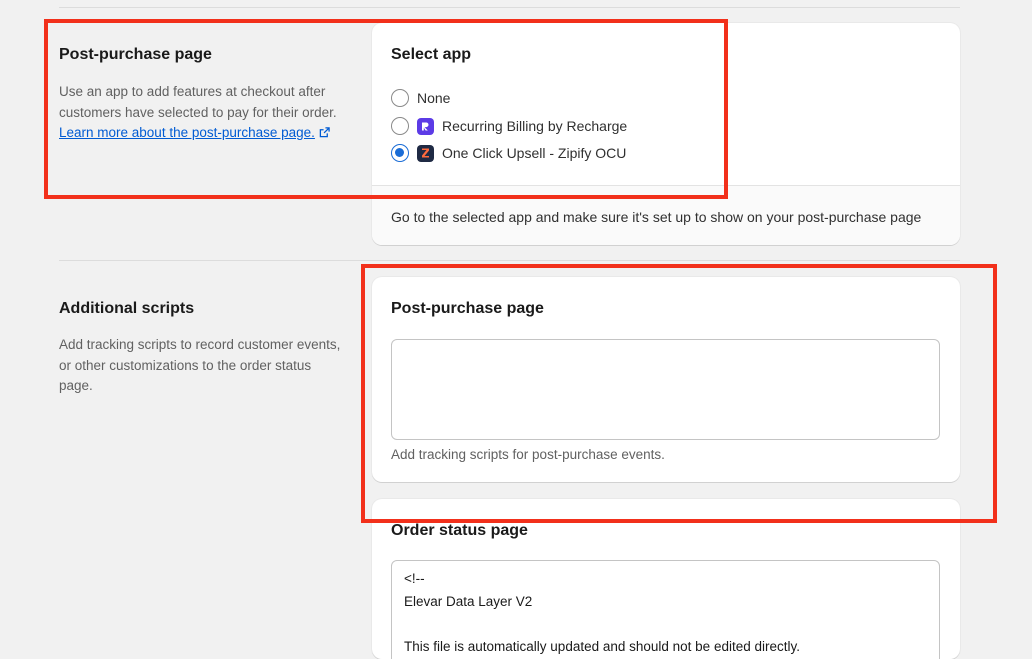 This screenshot has height=659, width=1032. What do you see at coordinates (400, 153) in the screenshot?
I see `radio-button-zipify` at bounding box center [400, 153].